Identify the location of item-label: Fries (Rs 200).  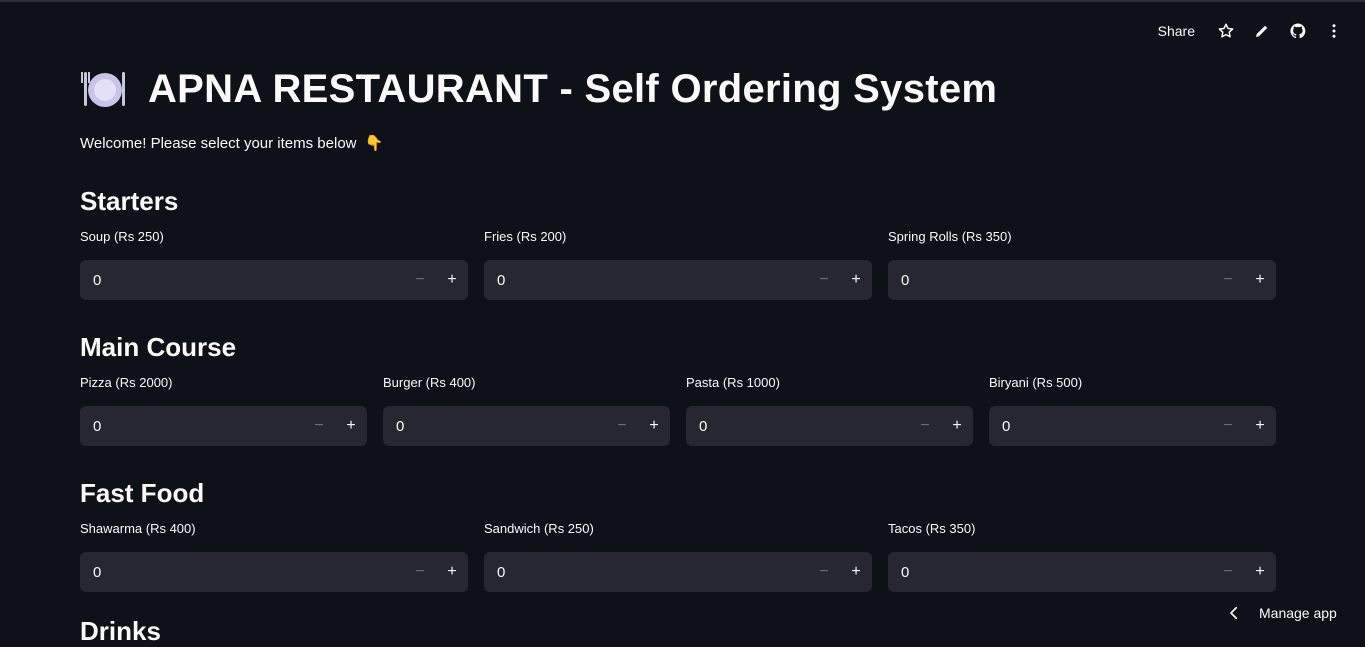
(525, 236).